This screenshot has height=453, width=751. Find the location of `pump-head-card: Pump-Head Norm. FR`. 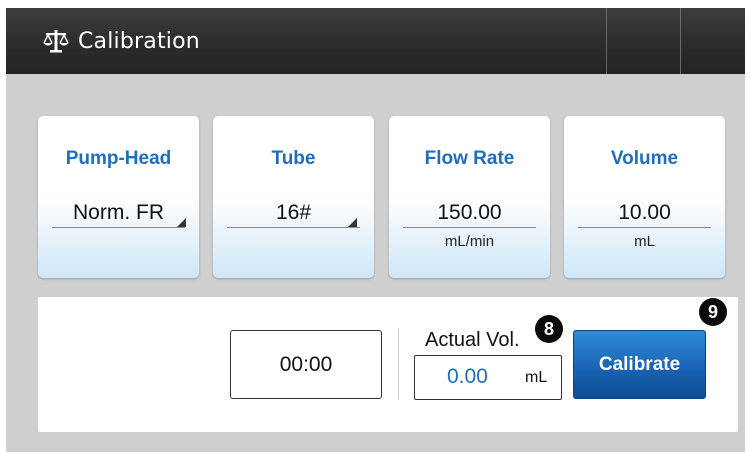

pump-head-card: Pump-Head Norm. FR is located at coordinates (118, 197).